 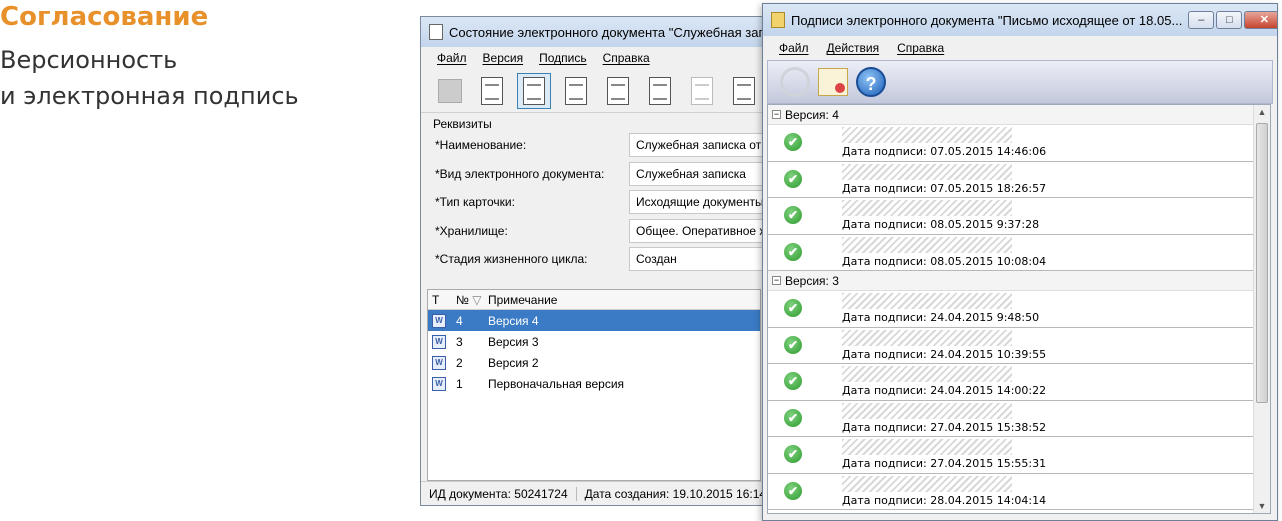 What do you see at coordinates (812, 114) in the screenshot?
I see `version-group-label: Версия: 4` at bounding box center [812, 114].